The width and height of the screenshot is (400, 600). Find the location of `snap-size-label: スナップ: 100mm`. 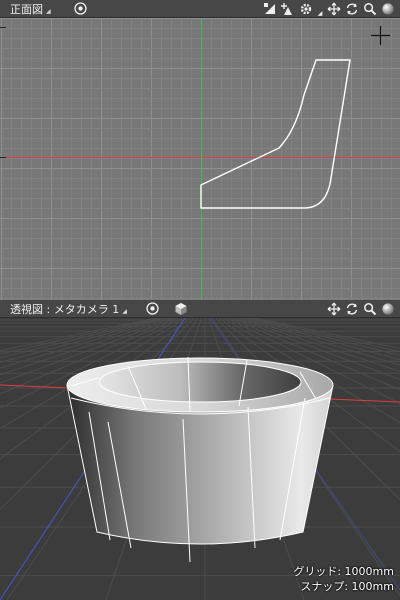

snap-size-label: スナップ: 100mm is located at coordinates (347, 586).